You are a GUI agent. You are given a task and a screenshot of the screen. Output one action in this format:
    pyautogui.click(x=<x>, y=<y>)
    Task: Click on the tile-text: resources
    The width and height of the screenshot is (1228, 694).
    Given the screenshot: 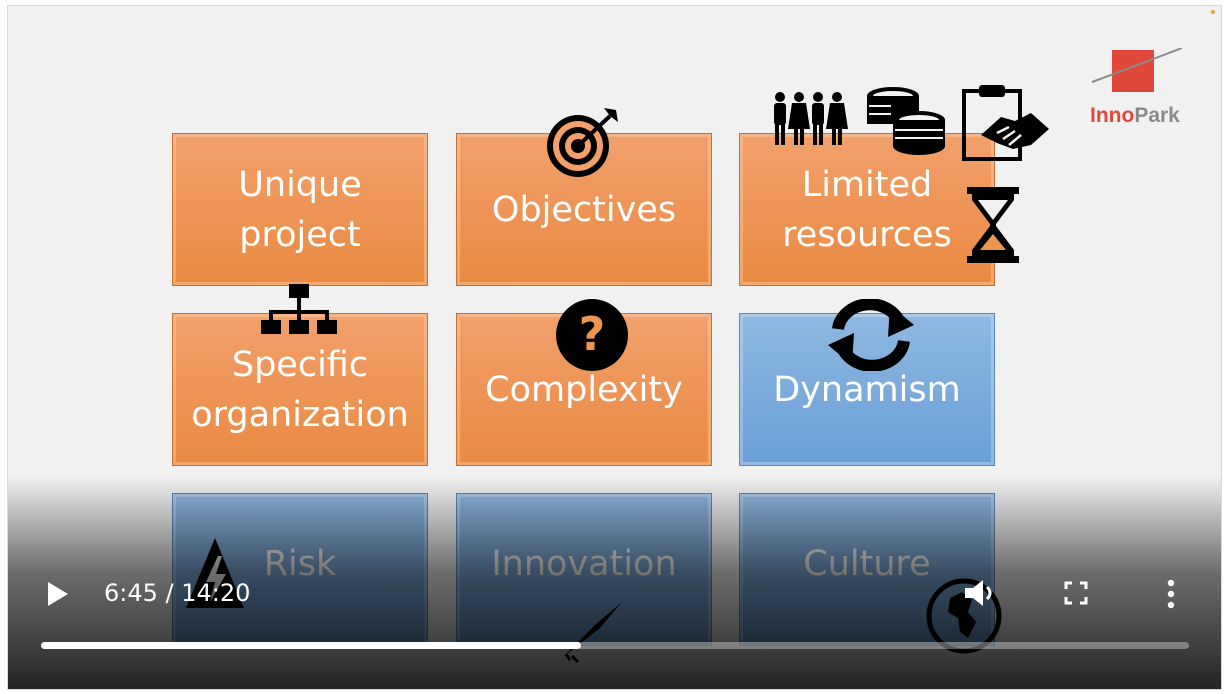 What is the action you would take?
    pyautogui.click(x=867, y=234)
    